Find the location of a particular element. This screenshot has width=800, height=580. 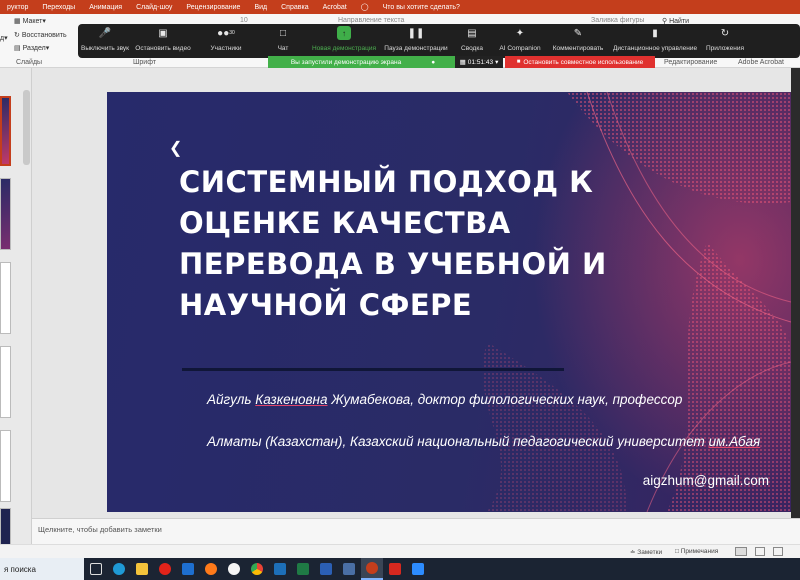

shield-icon: ● is located at coordinates (433, 62).